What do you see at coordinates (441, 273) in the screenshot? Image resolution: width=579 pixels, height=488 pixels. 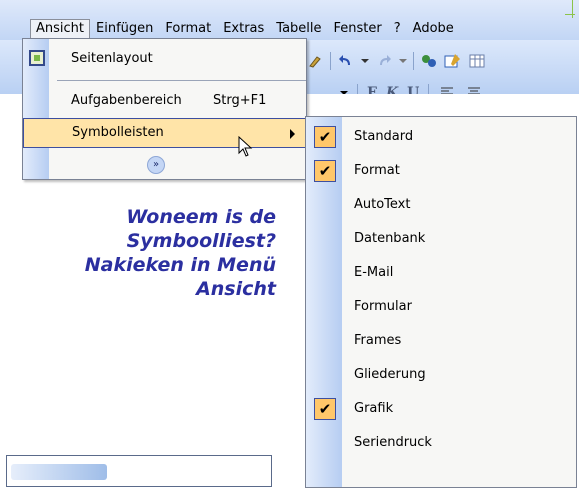 I see `toolbar-item-email: E-Mail` at bounding box center [441, 273].